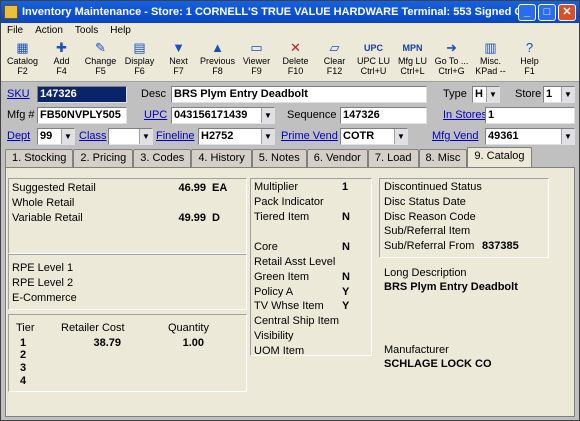  I want to click on upc-dropdown: 043156171439 ▼, so click(223, 115).